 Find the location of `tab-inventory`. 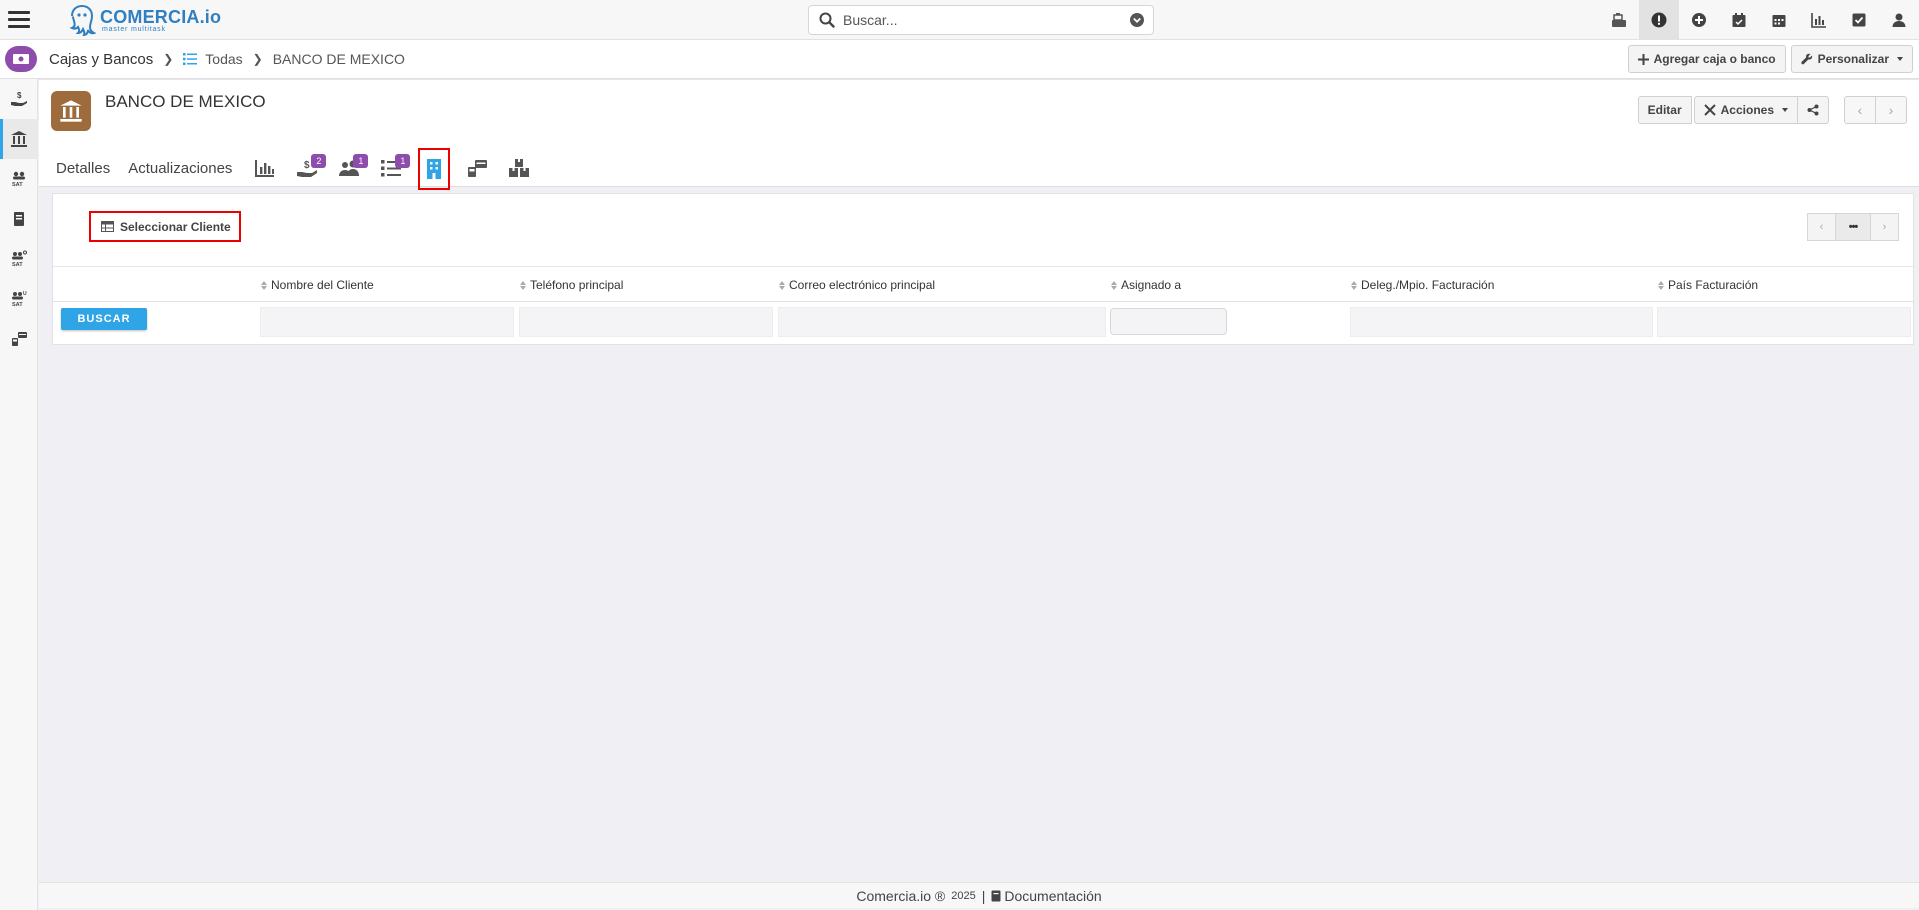

tab-inventory is located at coordinates (519, 168).